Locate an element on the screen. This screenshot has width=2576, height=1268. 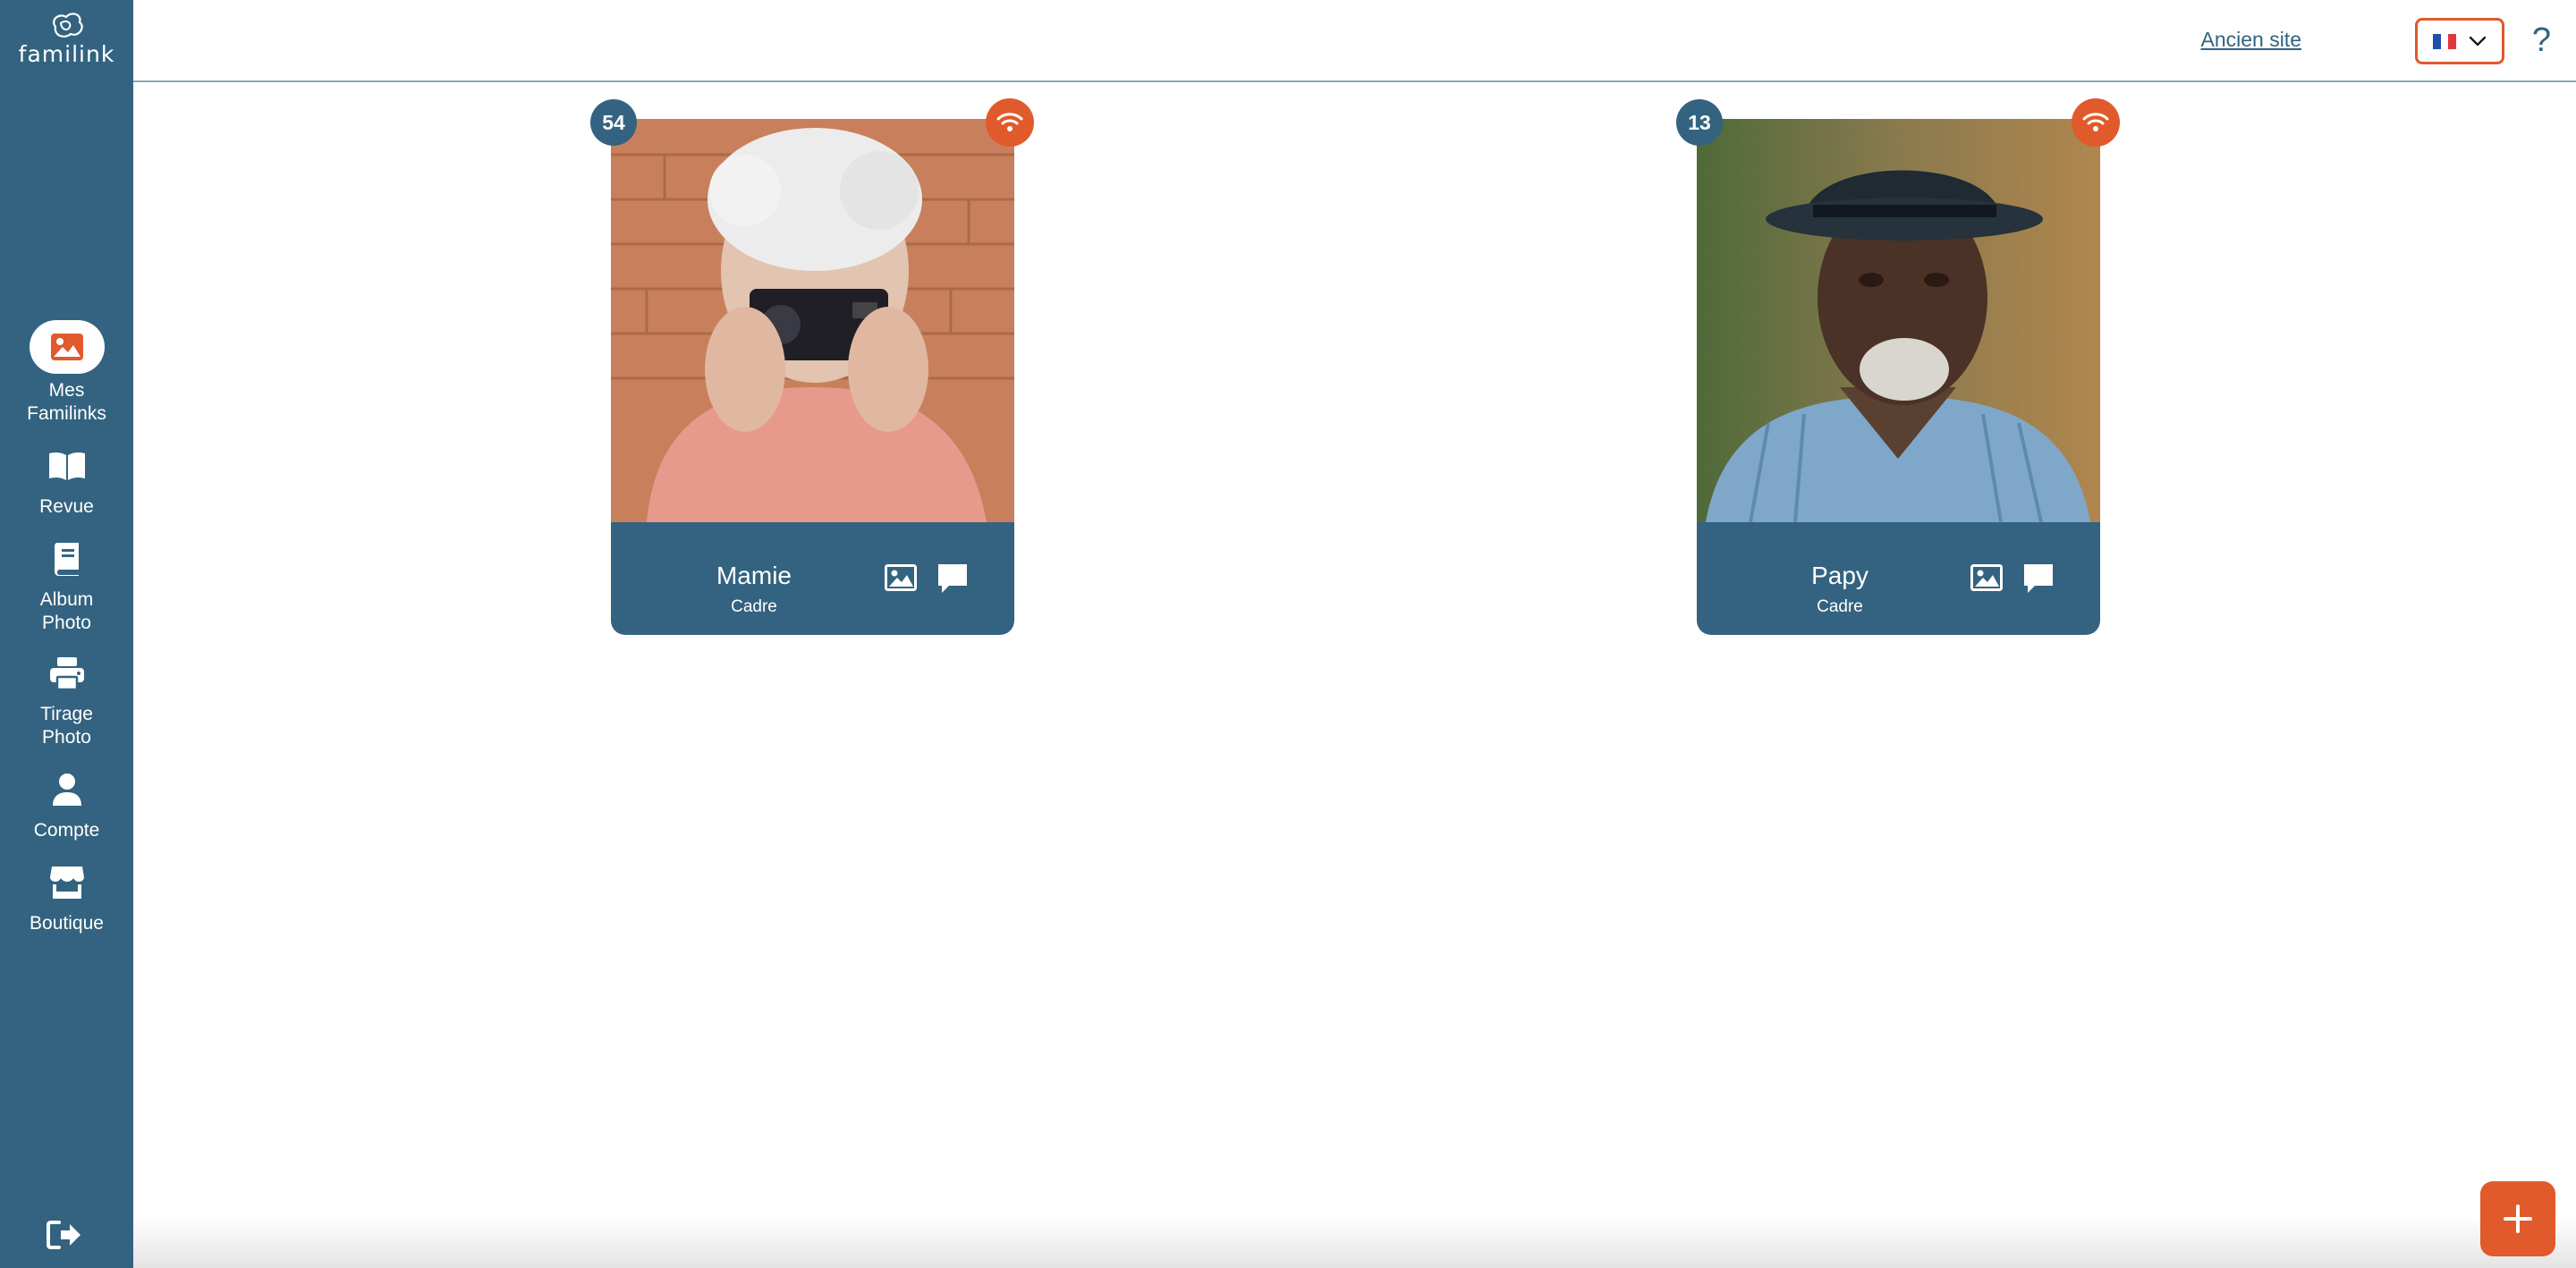
album-icon is located at coordinates (66, 559).